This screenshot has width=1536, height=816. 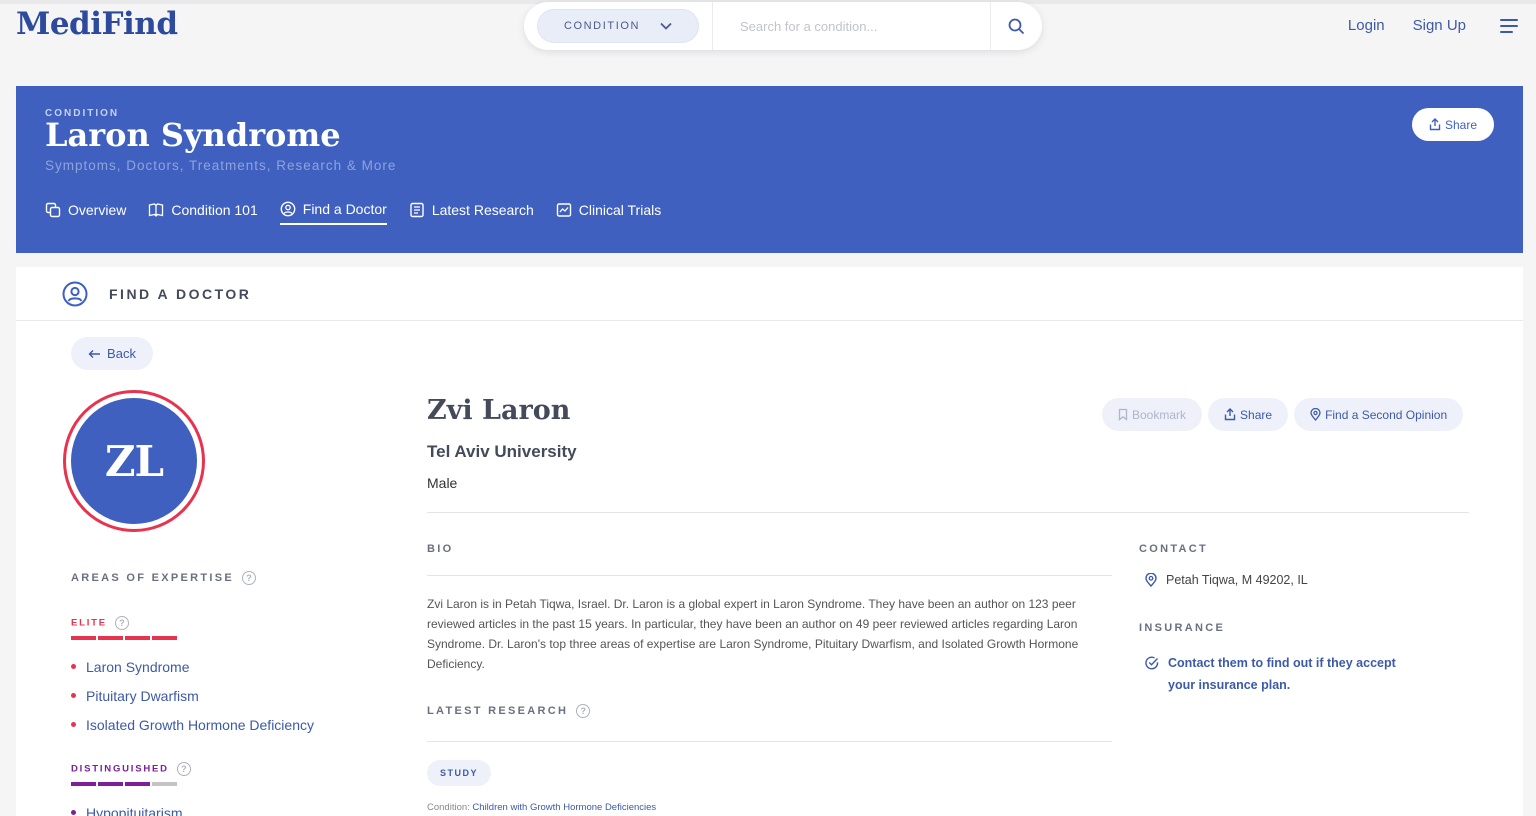 I want to click on tier-elite-label: ELITE?, so click(x=100, y=623).